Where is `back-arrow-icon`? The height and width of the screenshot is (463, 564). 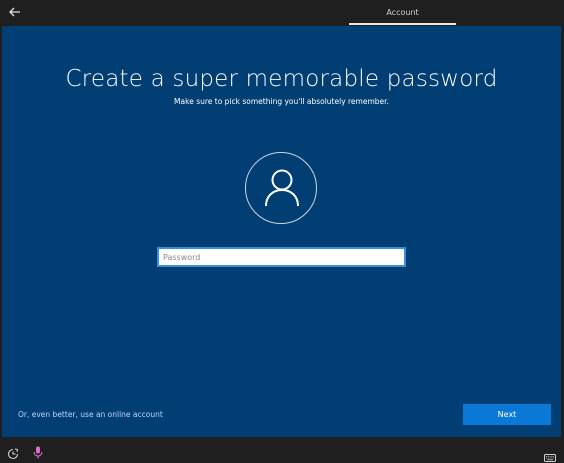
back-arrow-icon is located at coordinates (14, 12).